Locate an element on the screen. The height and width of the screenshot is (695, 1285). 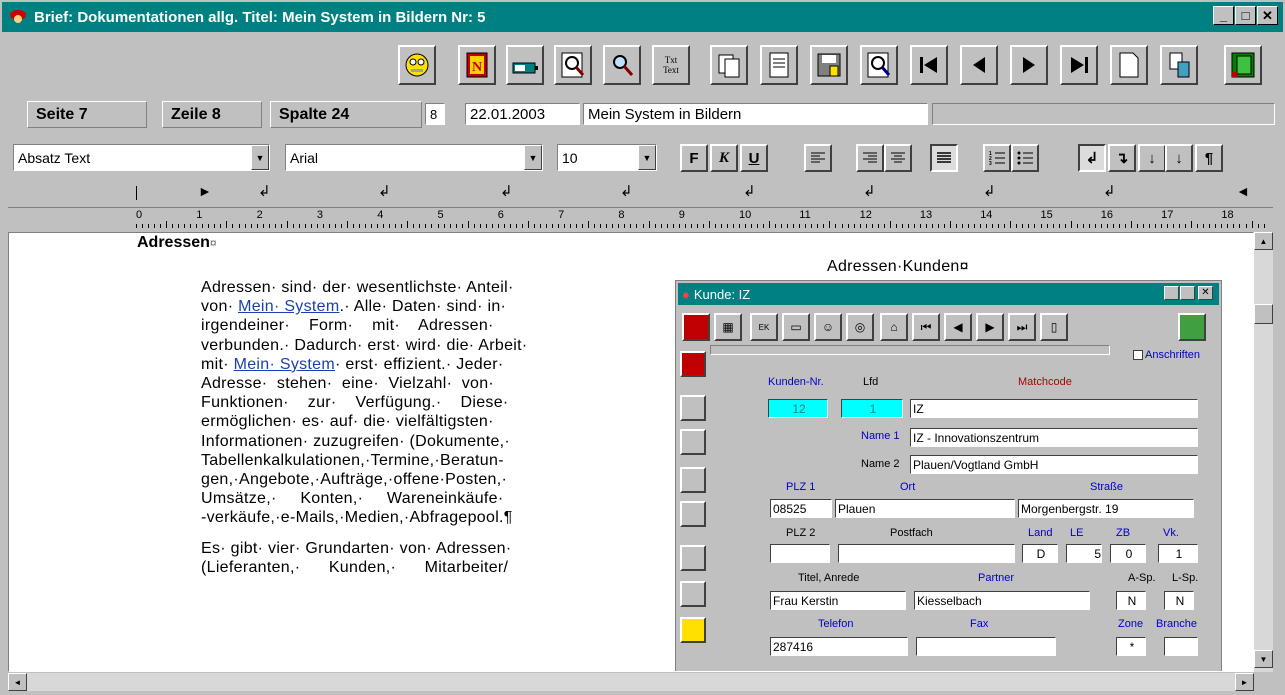
first-record-button is located at coordinates (929, 65).